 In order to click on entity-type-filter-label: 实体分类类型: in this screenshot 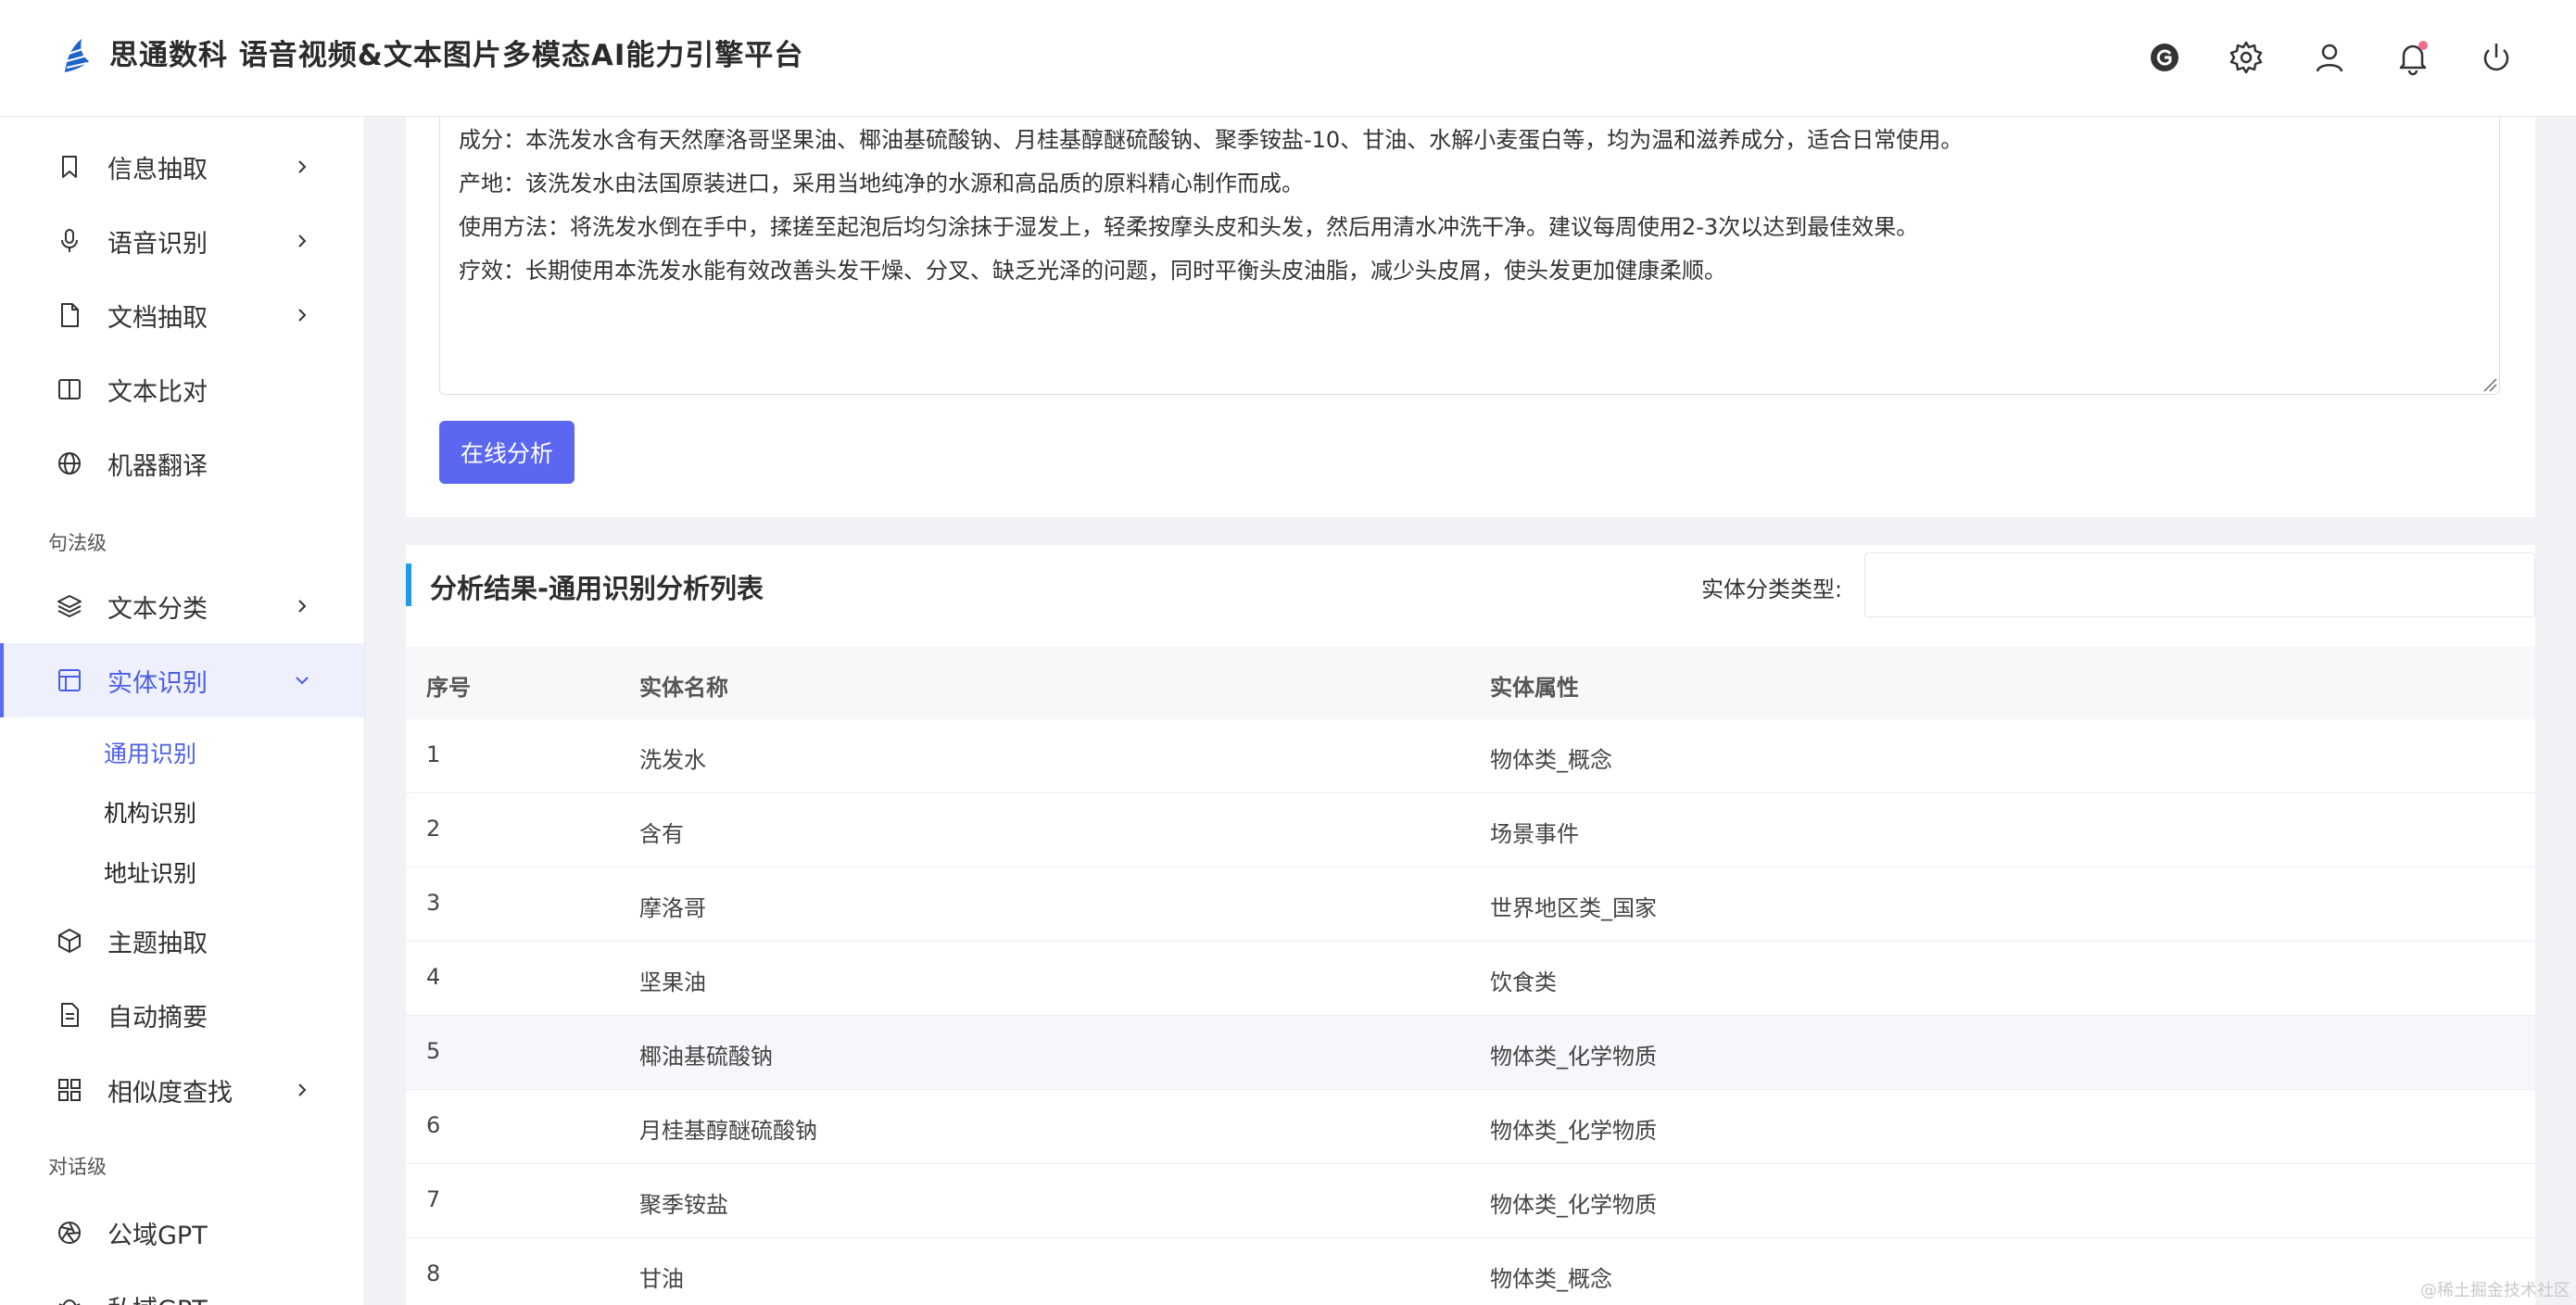, I will do `click(1772, 589)`.